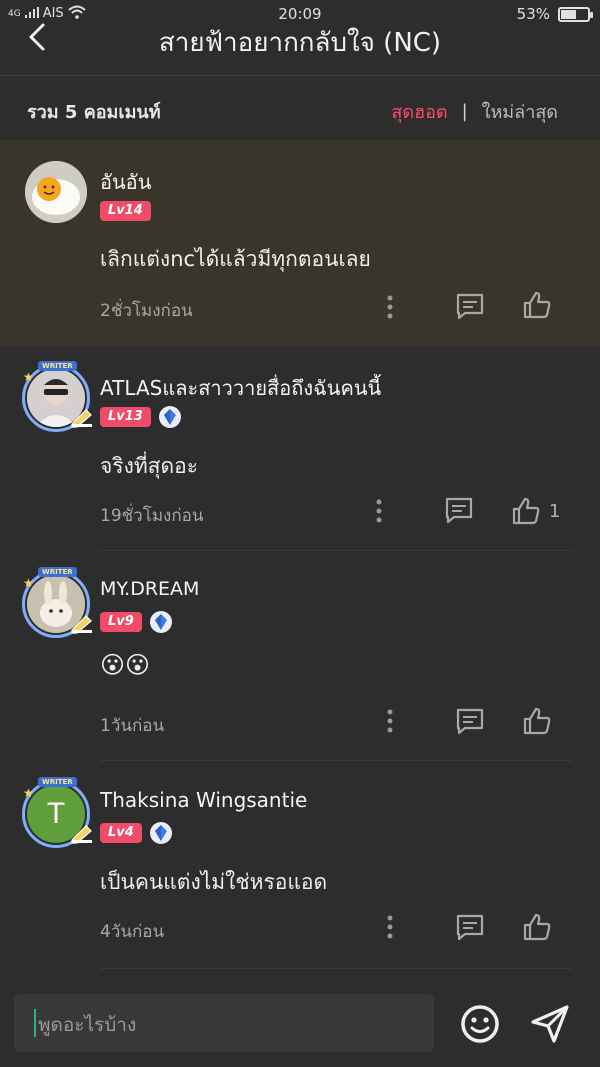 This screenshot has width=600, height=1067. What do you see at coordinates (235, 259) in the screenshot?
I see `comment-text: เลิกแต่งncได้แล้วมีทุกตอนเลย` at bounding box center [235, 259].